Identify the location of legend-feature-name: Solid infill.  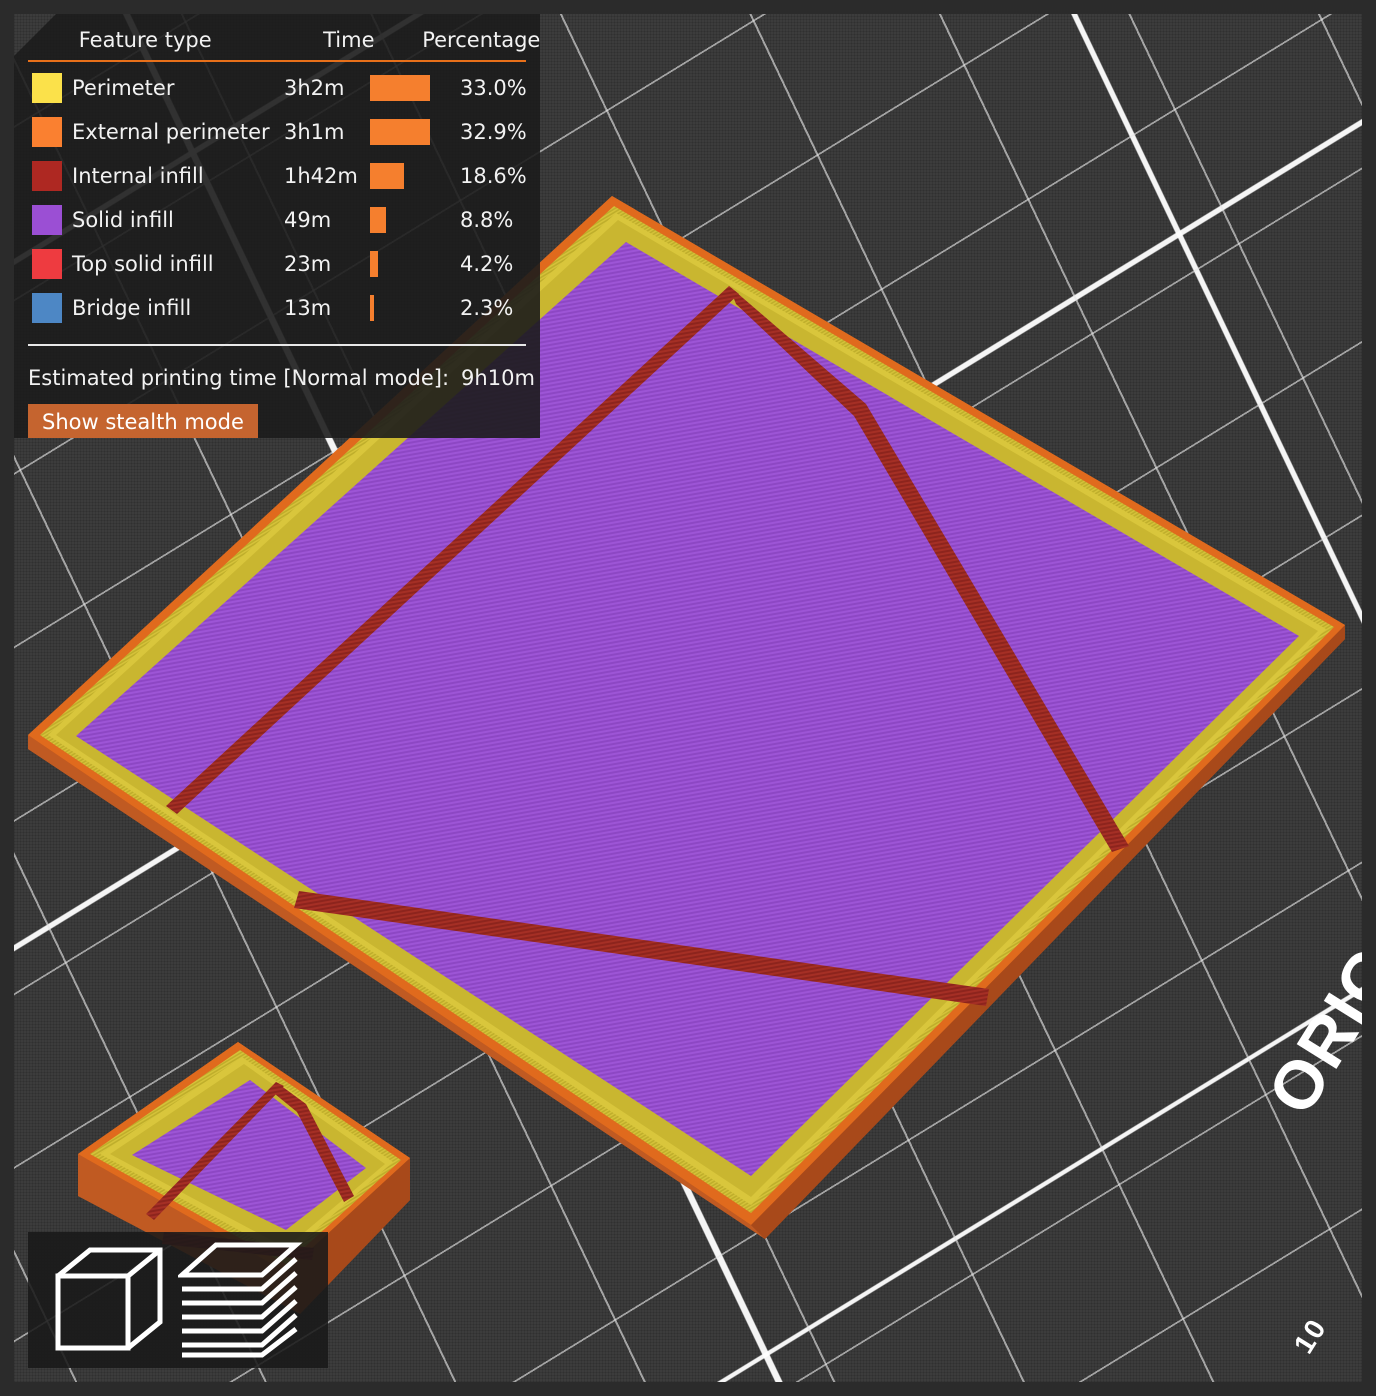
(123, 220).